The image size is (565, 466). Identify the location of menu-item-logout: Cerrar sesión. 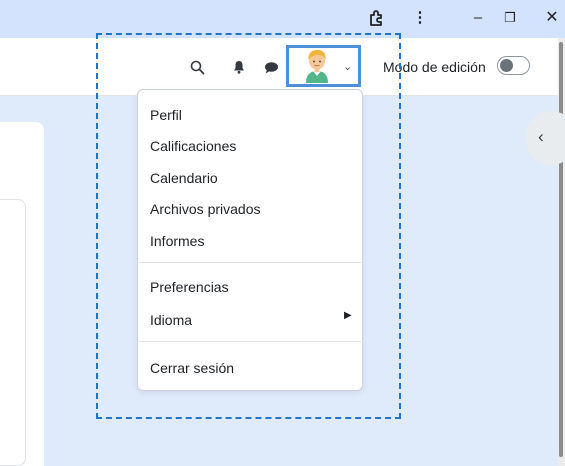
(192, 368).